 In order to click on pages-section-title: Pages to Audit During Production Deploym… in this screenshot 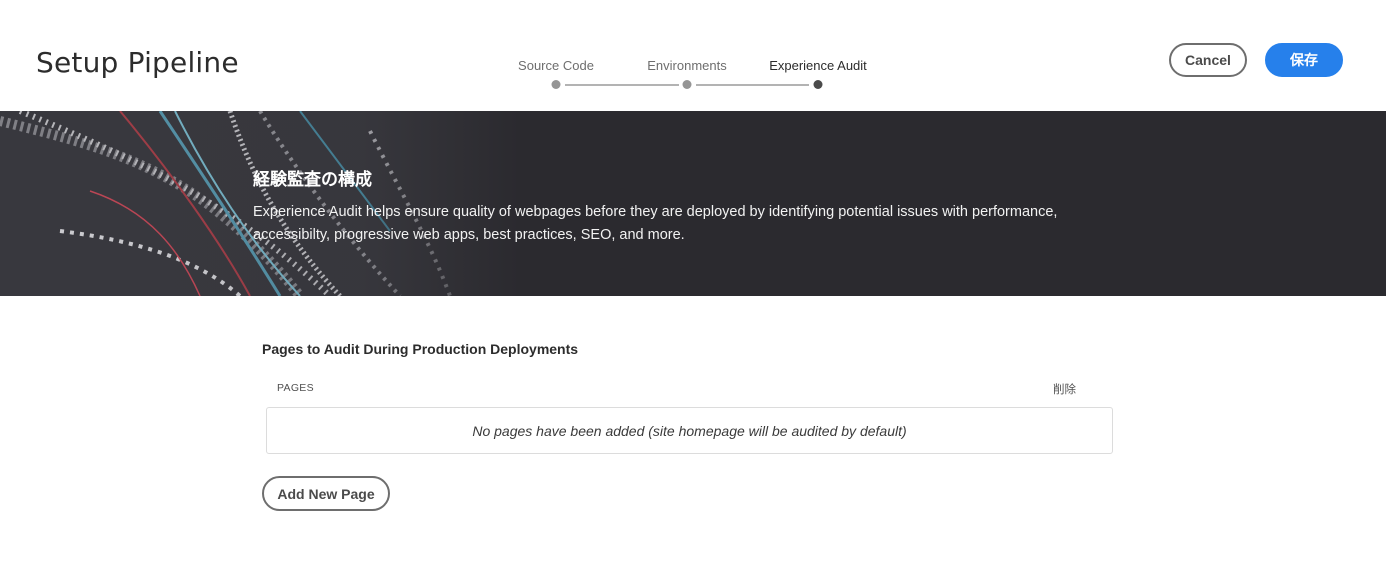, I will do `click(420, 349)`.